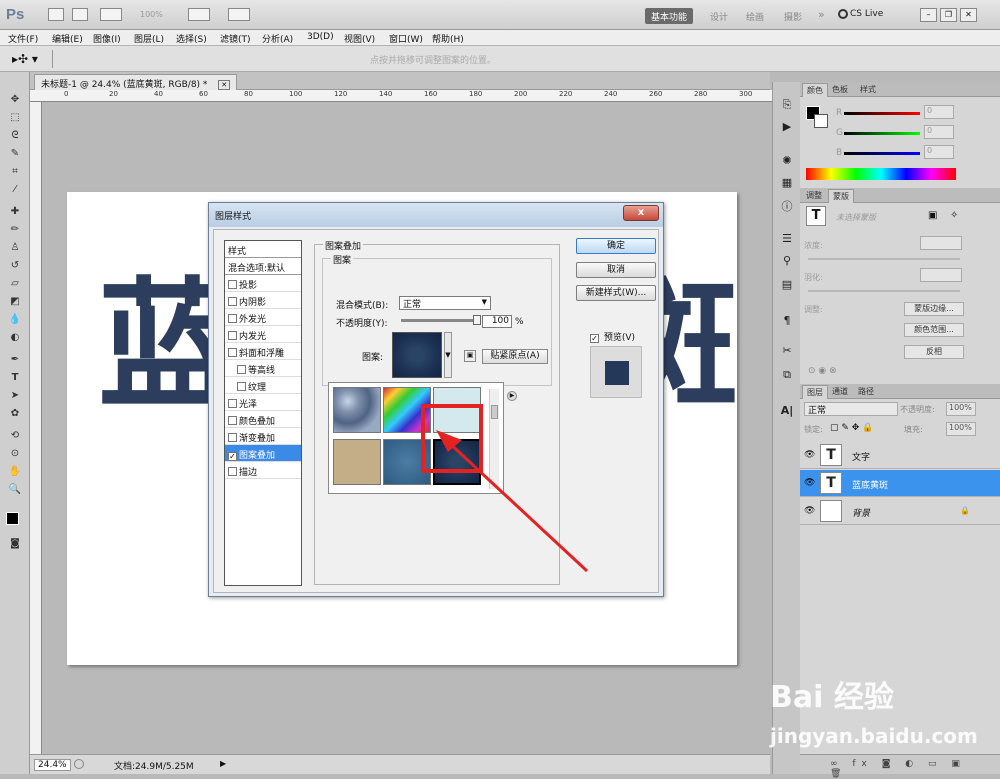 This screenshot has height=779, width=1000. What do you see at coordinates (932, 215) in the screenshot?
I see `pixel-mask-icon: ▣` at bounding box center [932, 215].